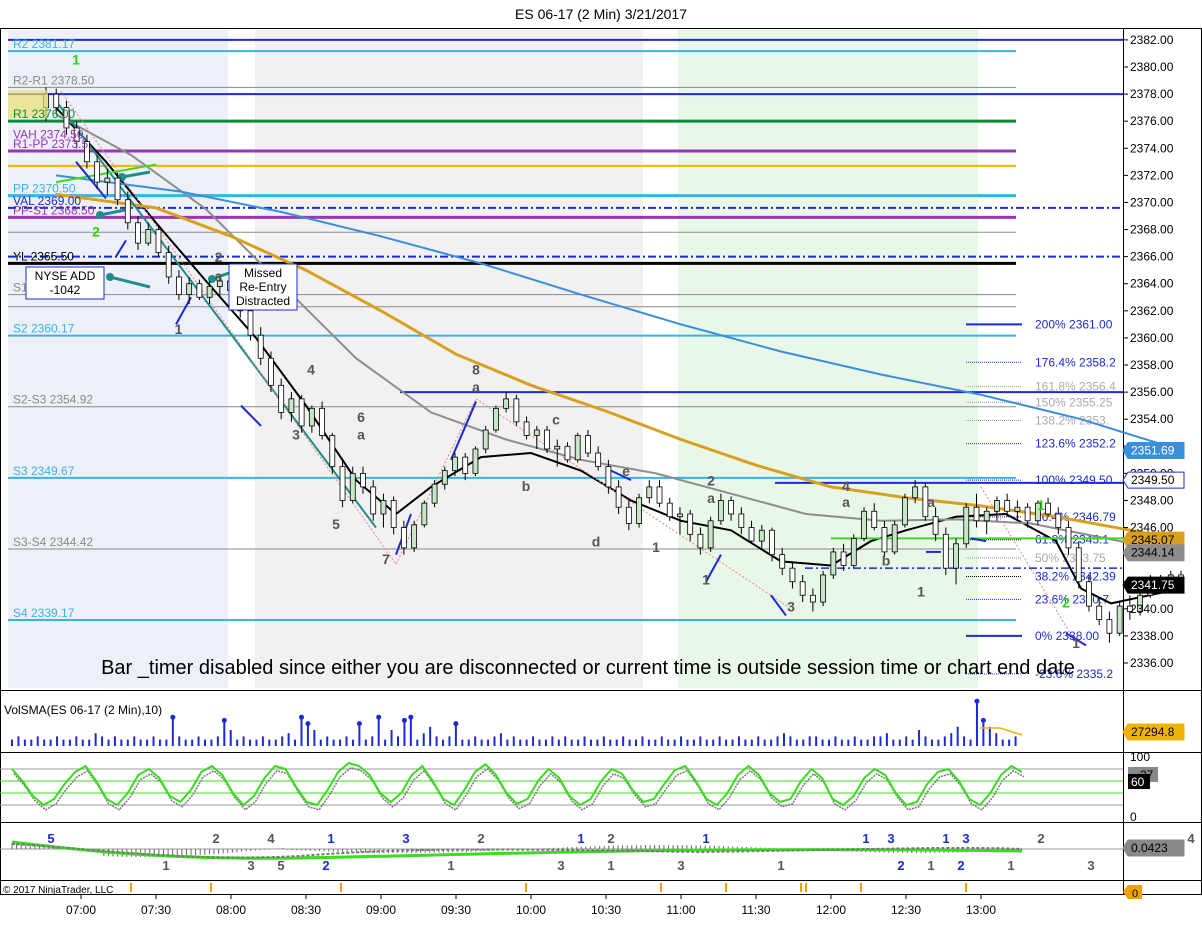 The width and height of the screenshot is (1202, 952). I want to click on wave-label: 3, so click(791, 607).